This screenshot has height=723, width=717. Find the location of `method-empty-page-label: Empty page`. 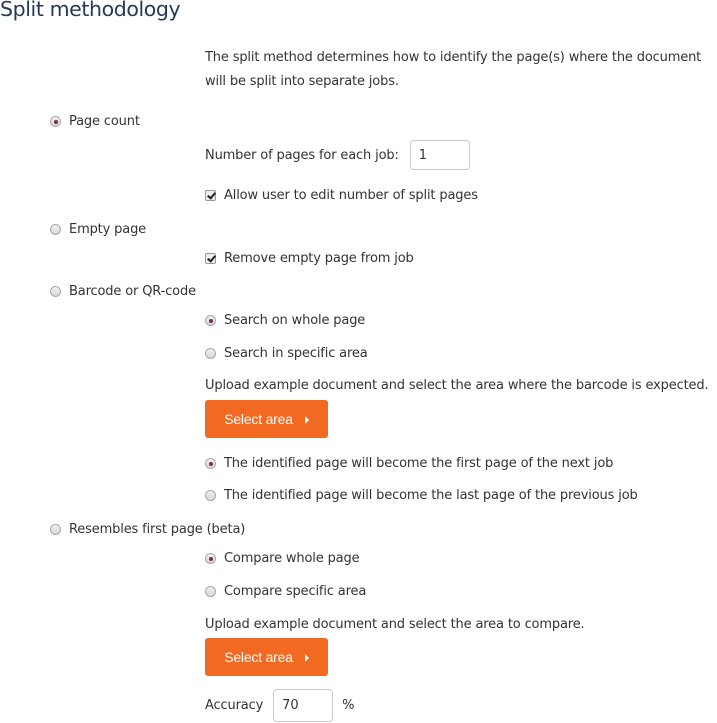

method-empty-page-label: Empty page is located at coordinates (108, 229).